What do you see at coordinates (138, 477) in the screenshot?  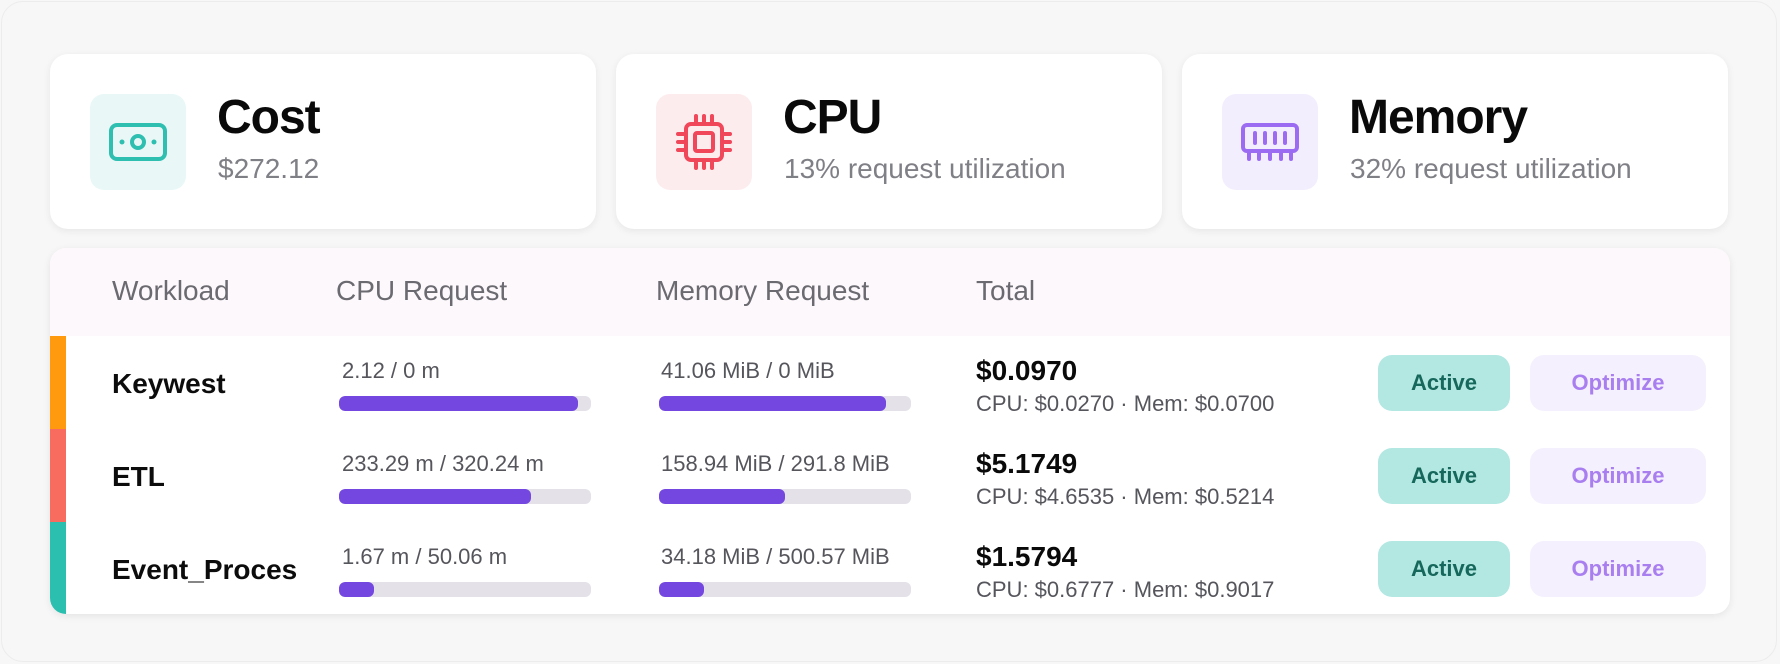 I see `workload-name: ETL` at bounding box center [138, 477].